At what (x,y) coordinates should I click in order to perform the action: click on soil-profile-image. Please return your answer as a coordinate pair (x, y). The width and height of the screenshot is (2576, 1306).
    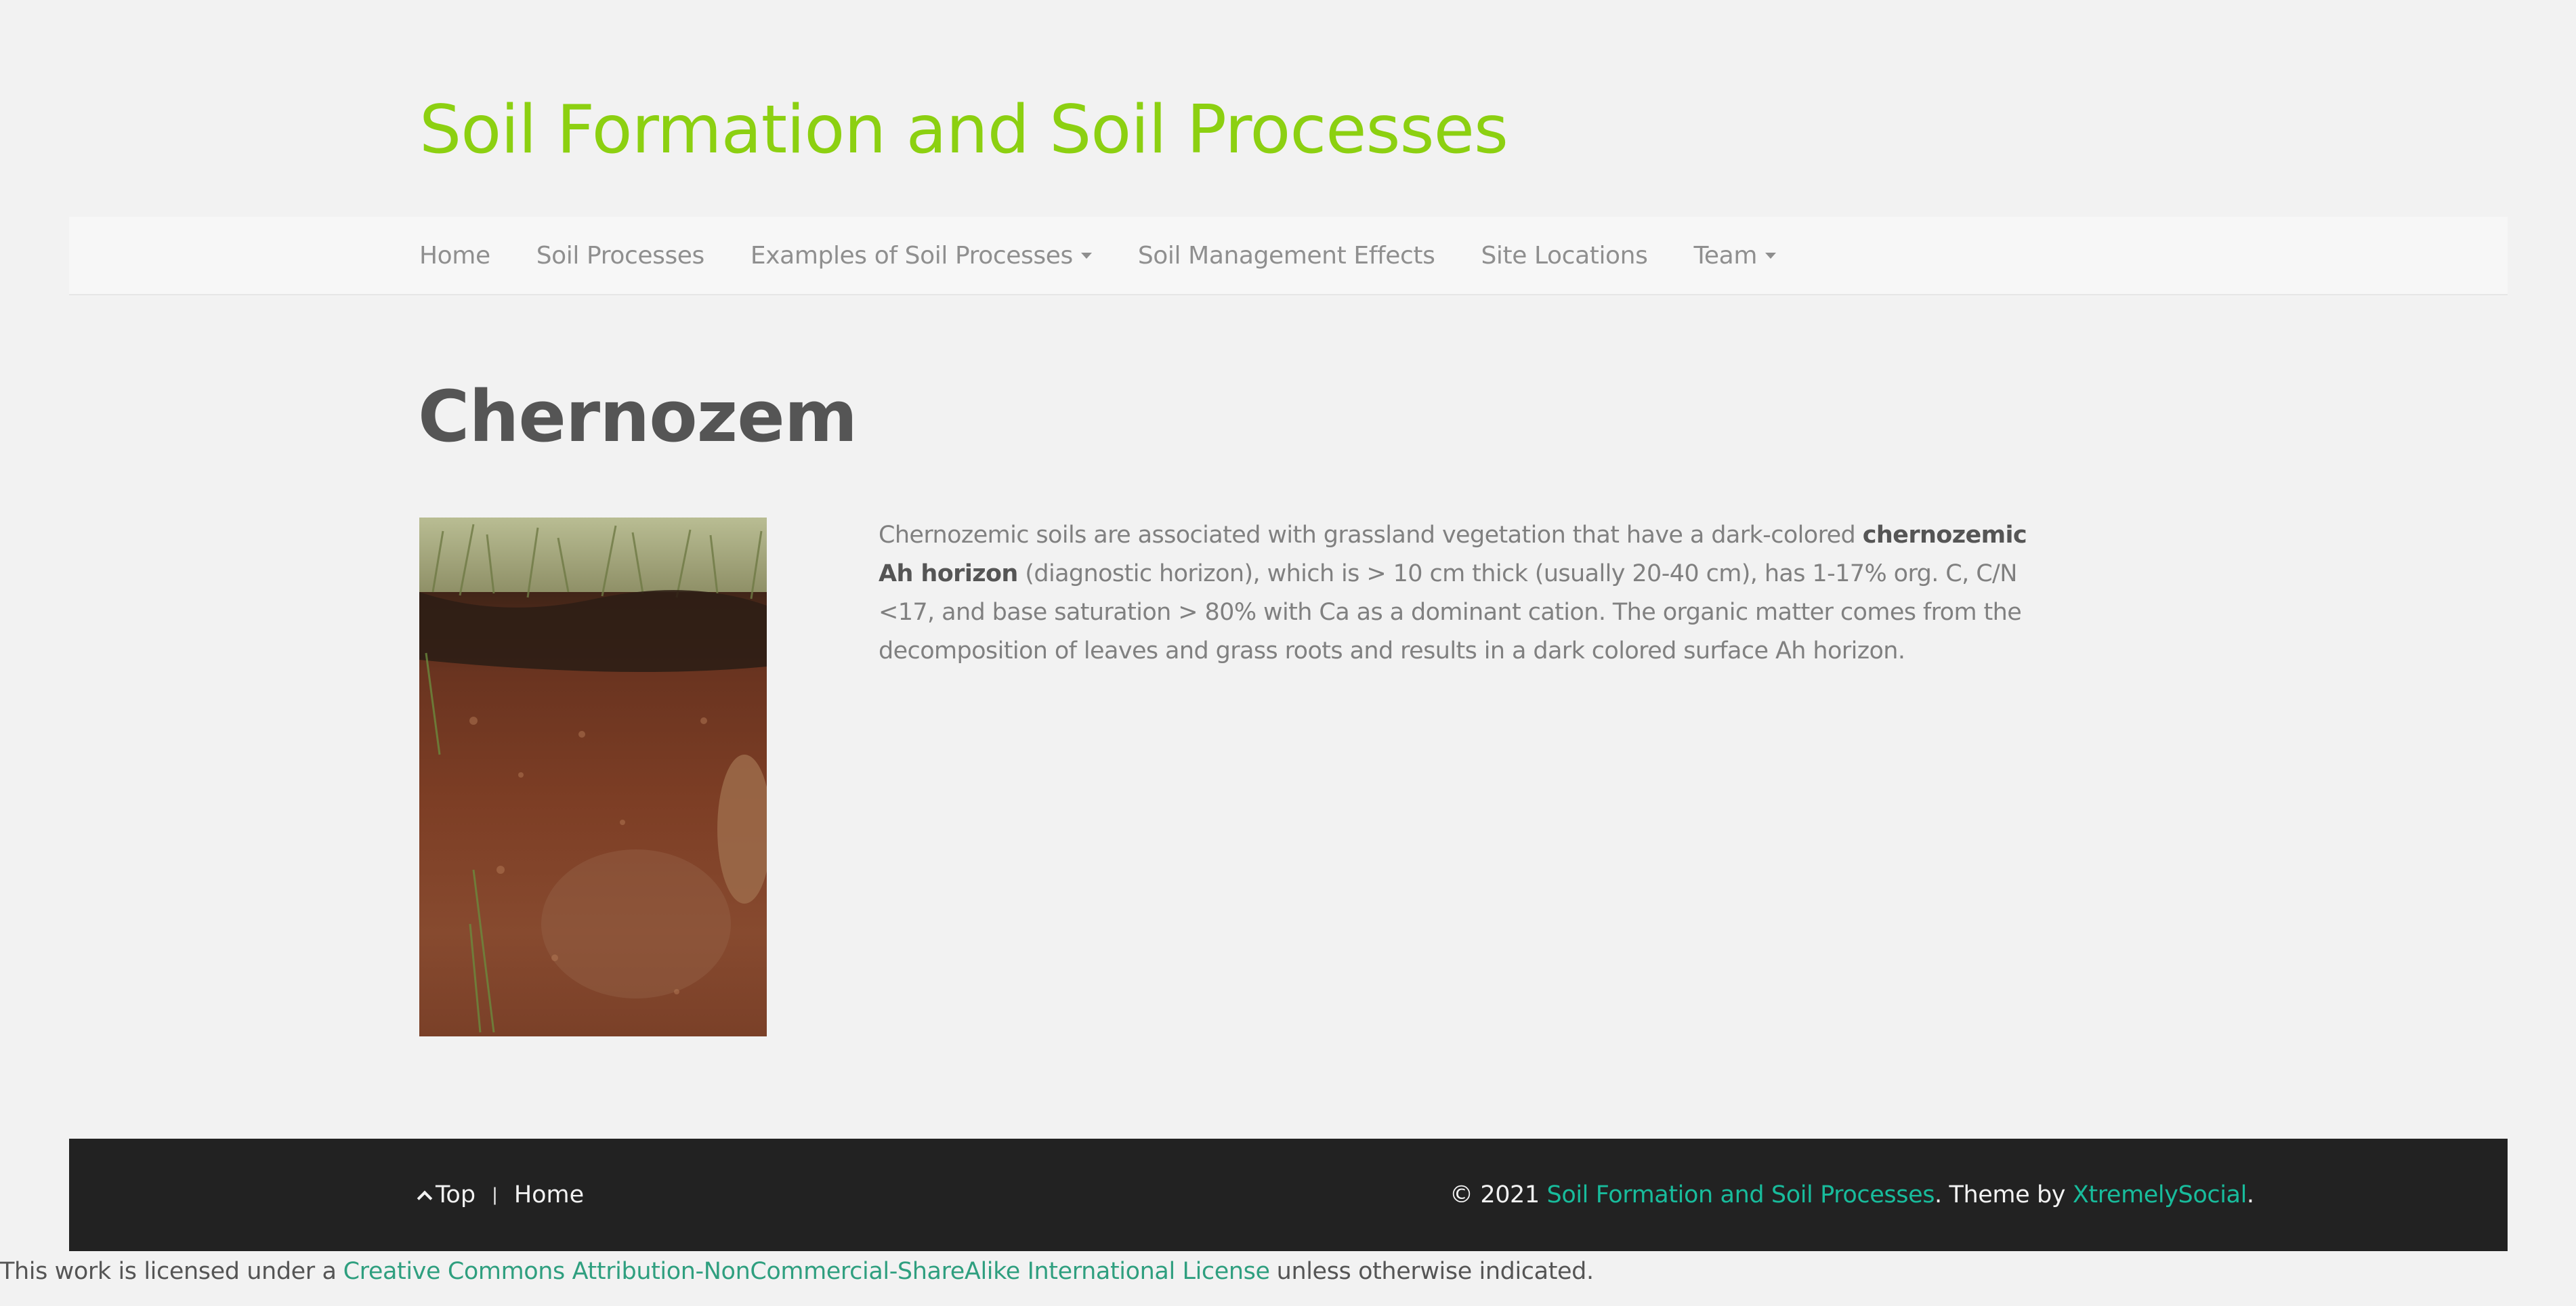
    Looking at the image, I should click on (593, 777).